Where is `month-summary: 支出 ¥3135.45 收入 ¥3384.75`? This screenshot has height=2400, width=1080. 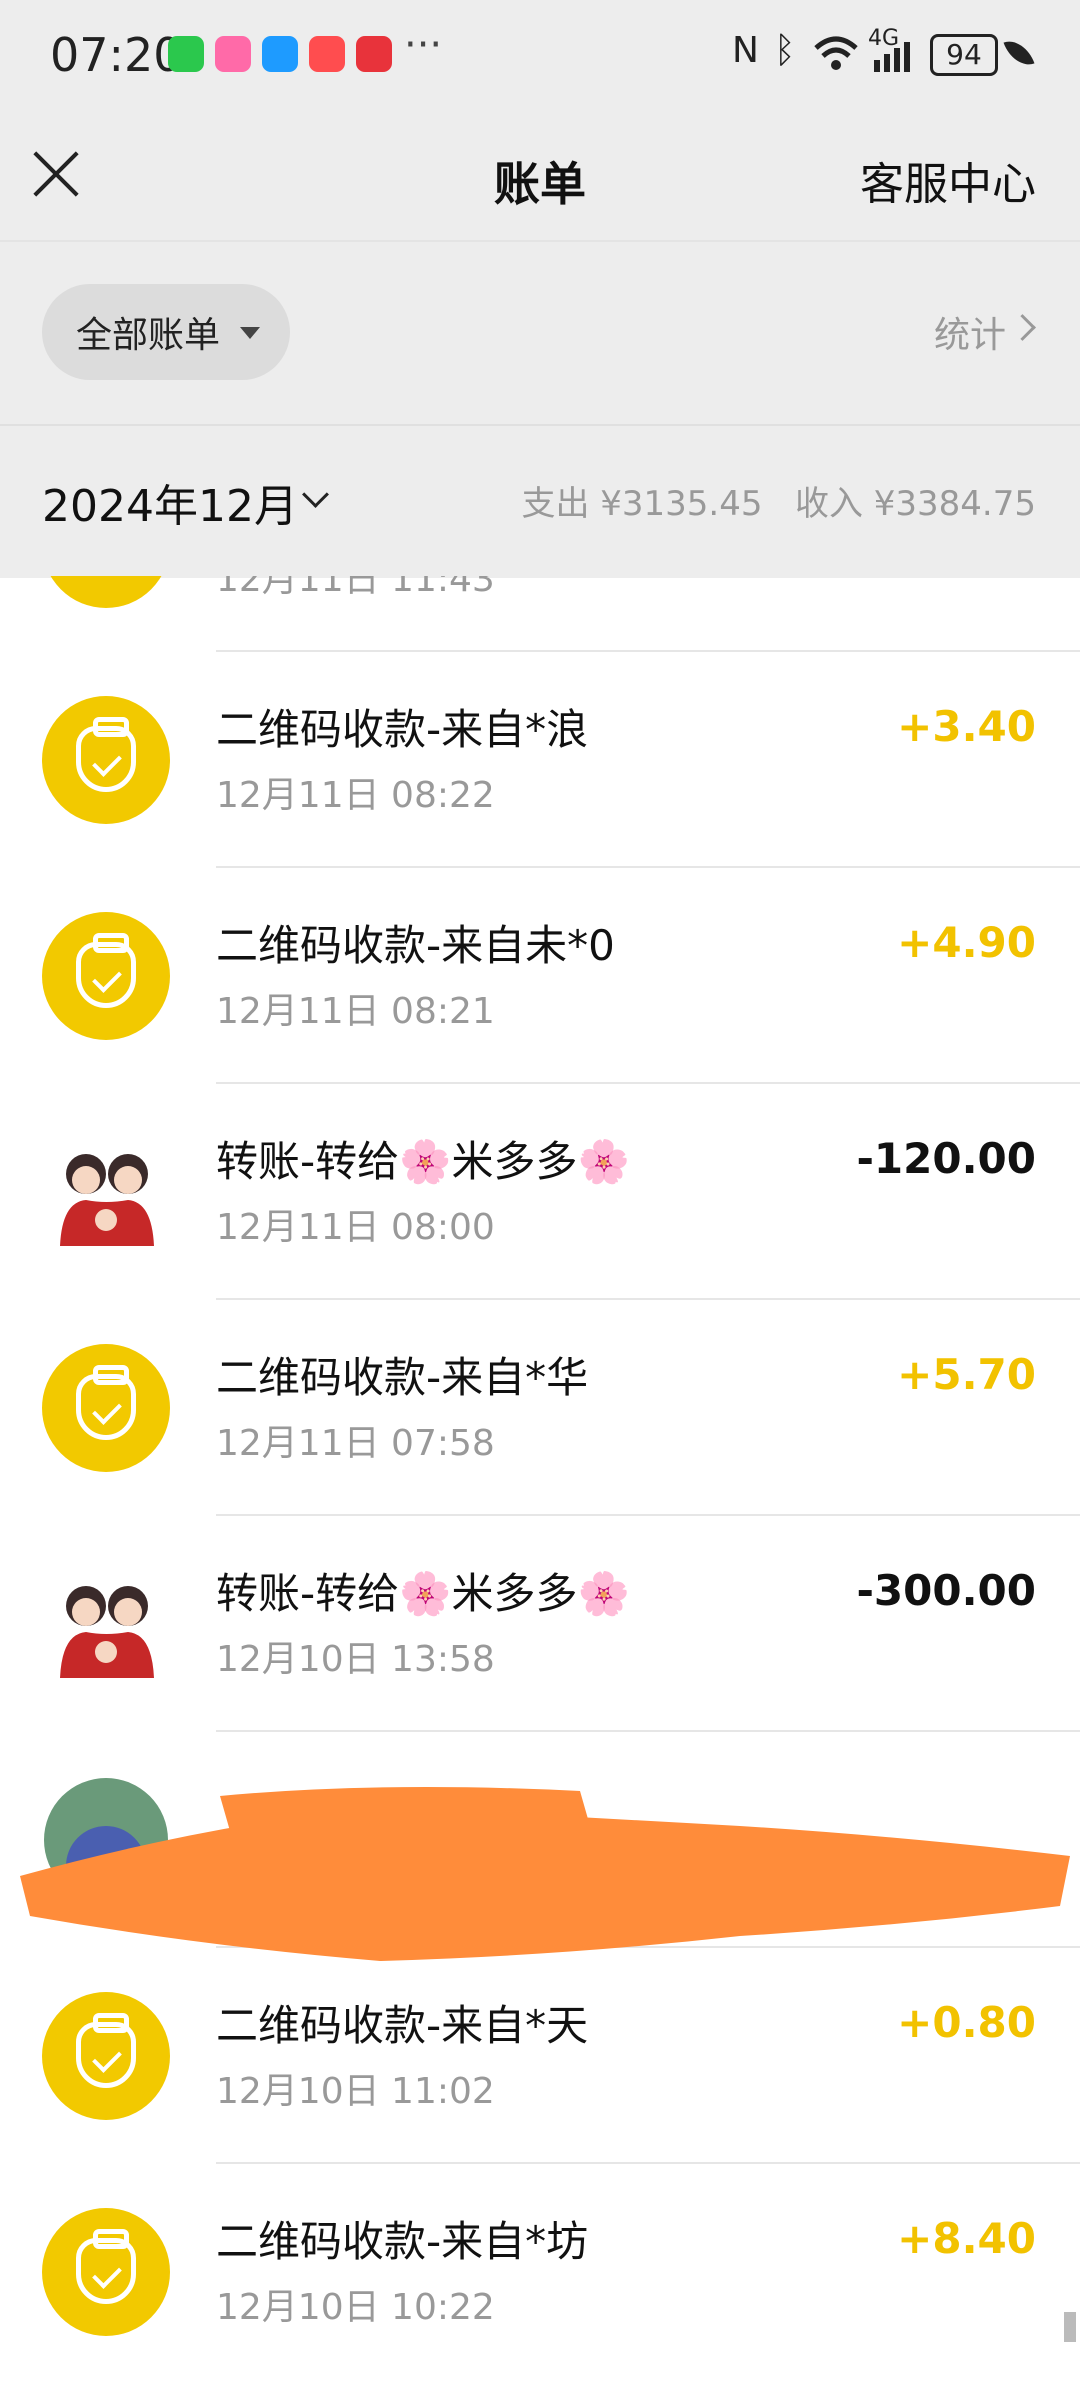
month-summary: 支出 ¥3135.45 收入 ¥3384.75 is located at coordinates (778, 500).